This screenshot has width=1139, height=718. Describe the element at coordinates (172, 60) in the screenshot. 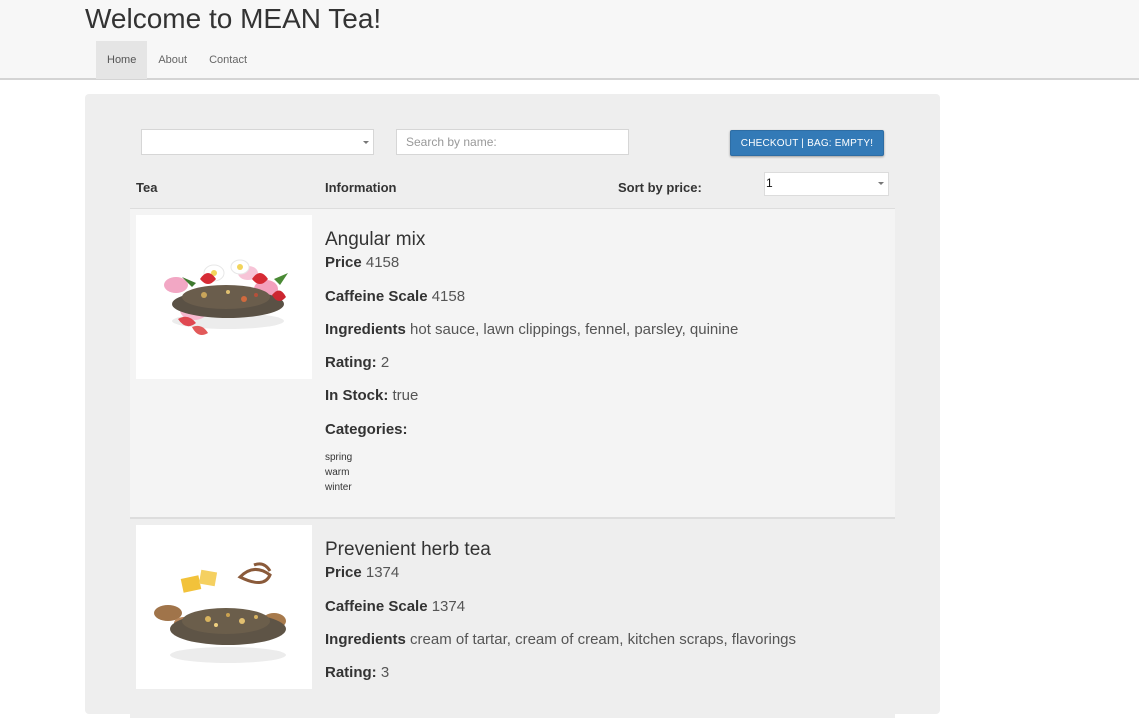

I see `nav-about-link: About` at that location.